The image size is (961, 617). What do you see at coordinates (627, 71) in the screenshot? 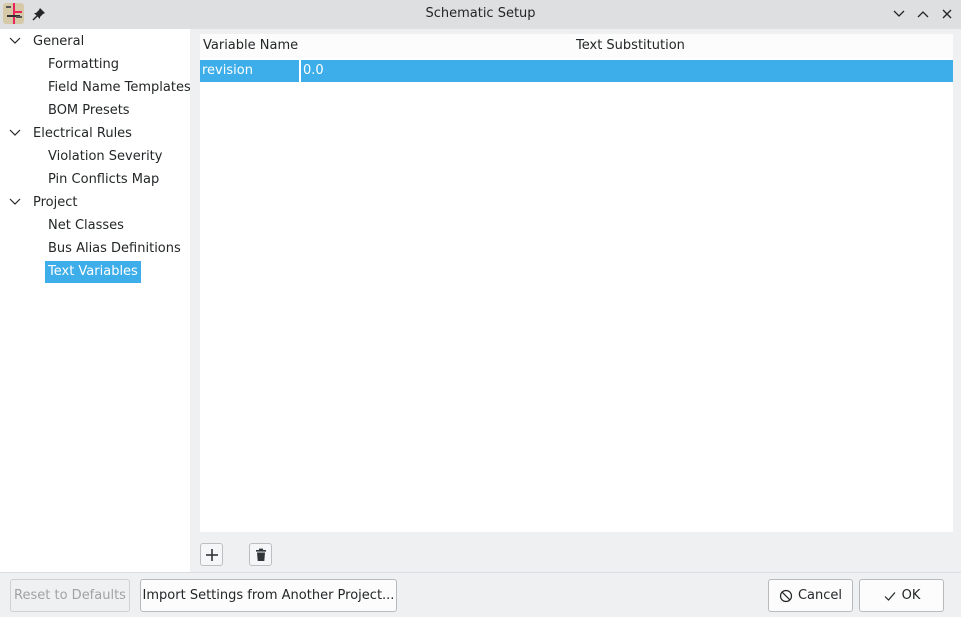
I see `text-substitution-cell: 0.0` at bounding box center [627, 71].